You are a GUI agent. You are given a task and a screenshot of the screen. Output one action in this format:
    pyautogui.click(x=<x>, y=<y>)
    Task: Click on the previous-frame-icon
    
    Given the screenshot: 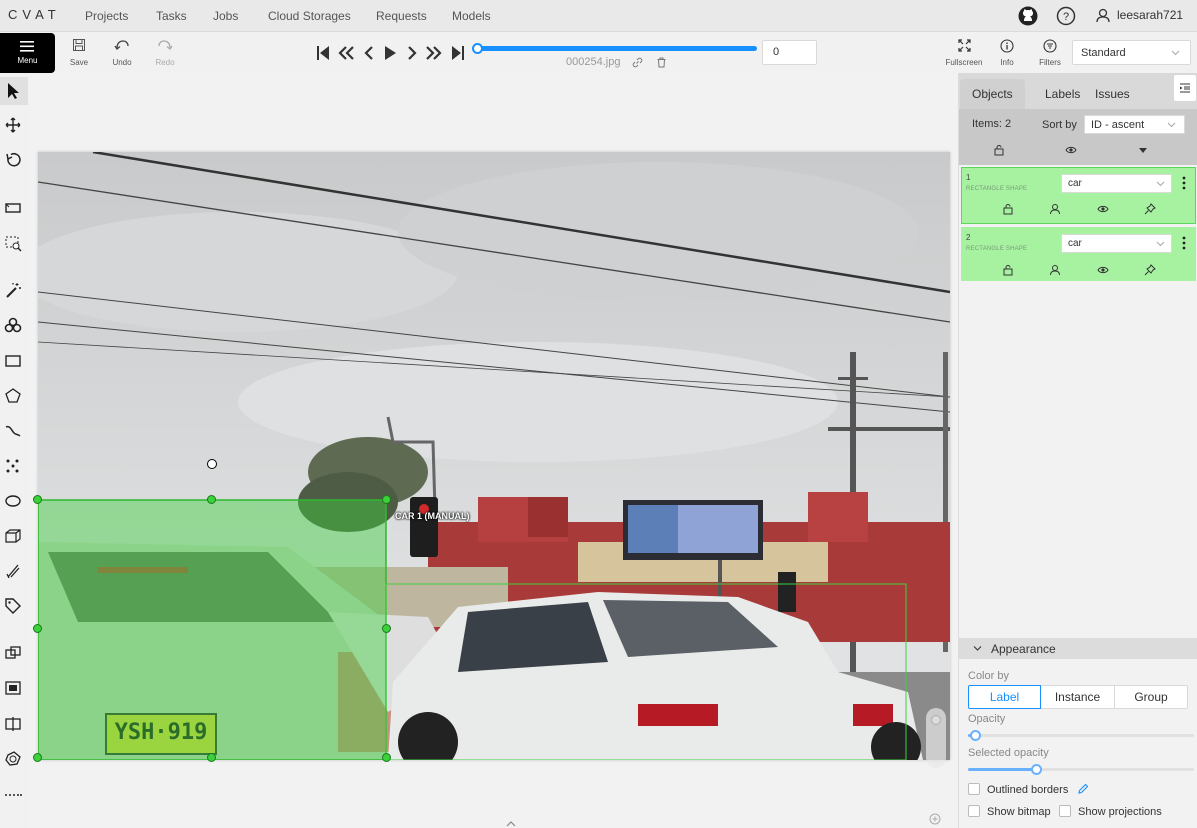 What is the action you would take?
    pyautogui.click(x=370, y=53)
    